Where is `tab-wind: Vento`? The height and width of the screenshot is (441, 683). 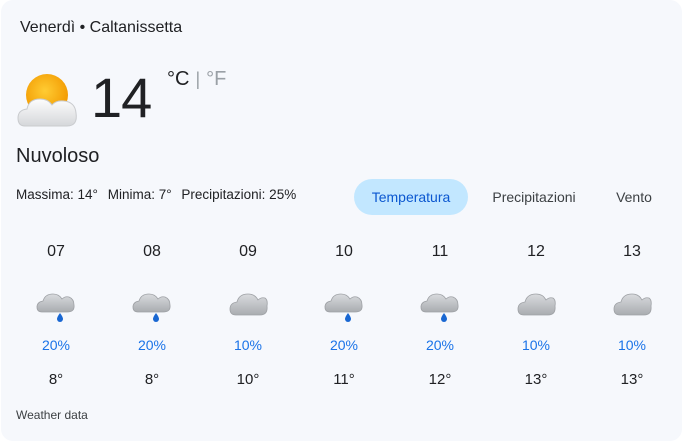
tab-wind: Vento is located at coordinates (634, 197).